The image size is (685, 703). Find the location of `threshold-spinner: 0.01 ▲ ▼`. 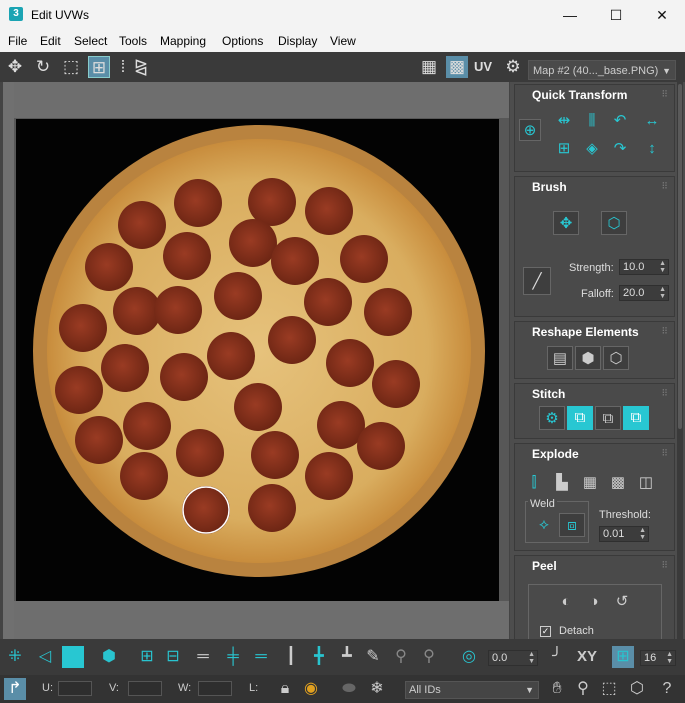

threshold-spinner: 0.01 ▲ ▼ is located at coordinates (624, 534).